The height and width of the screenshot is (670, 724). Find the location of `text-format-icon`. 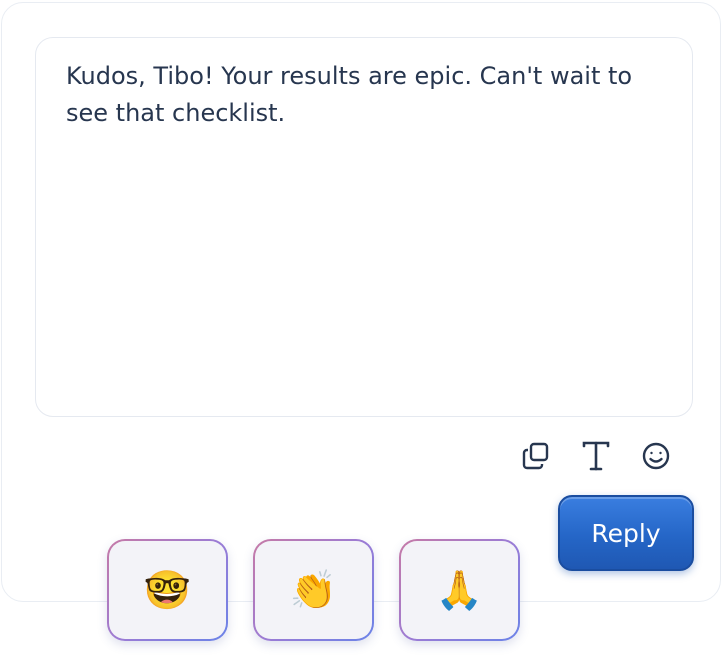

text-format-icon is located at coordinates (596, 456).